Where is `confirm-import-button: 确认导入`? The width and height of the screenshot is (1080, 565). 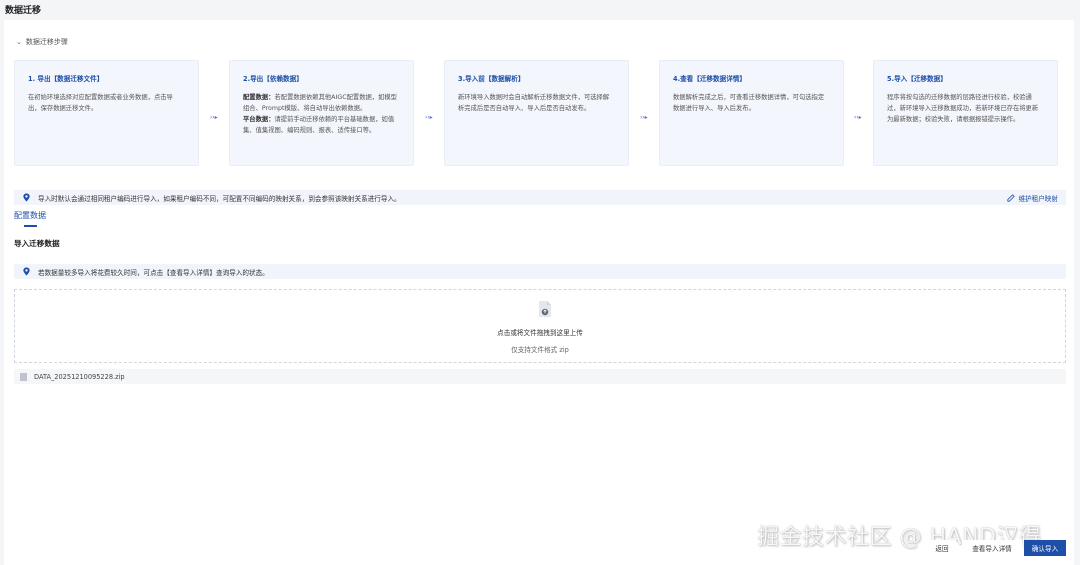
confirm-import-button: 确认导入 is located at coordinates (1045, 548).